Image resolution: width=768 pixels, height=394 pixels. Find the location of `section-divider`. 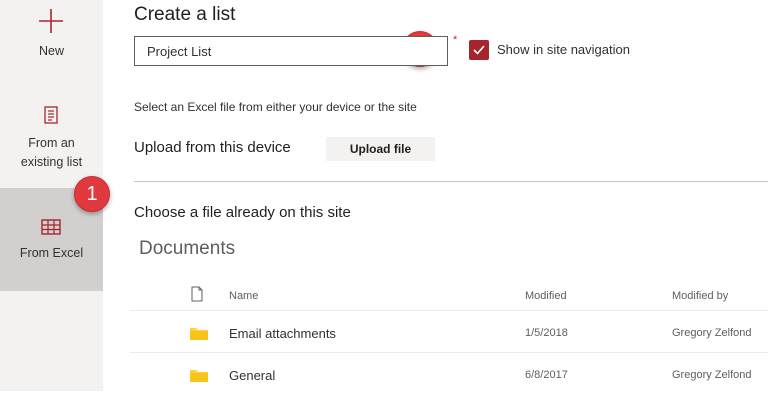

section-divider is located at coordinates (451, 181).